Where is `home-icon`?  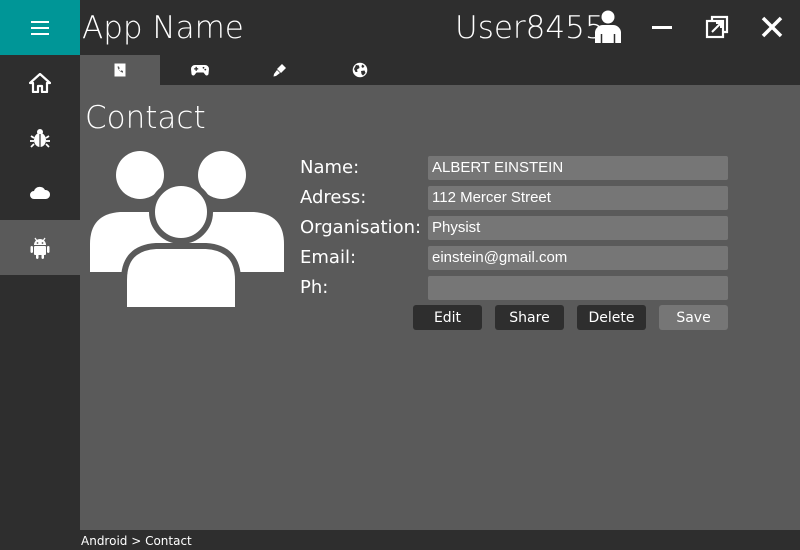
home-icon is located at coordinates (40, 82).